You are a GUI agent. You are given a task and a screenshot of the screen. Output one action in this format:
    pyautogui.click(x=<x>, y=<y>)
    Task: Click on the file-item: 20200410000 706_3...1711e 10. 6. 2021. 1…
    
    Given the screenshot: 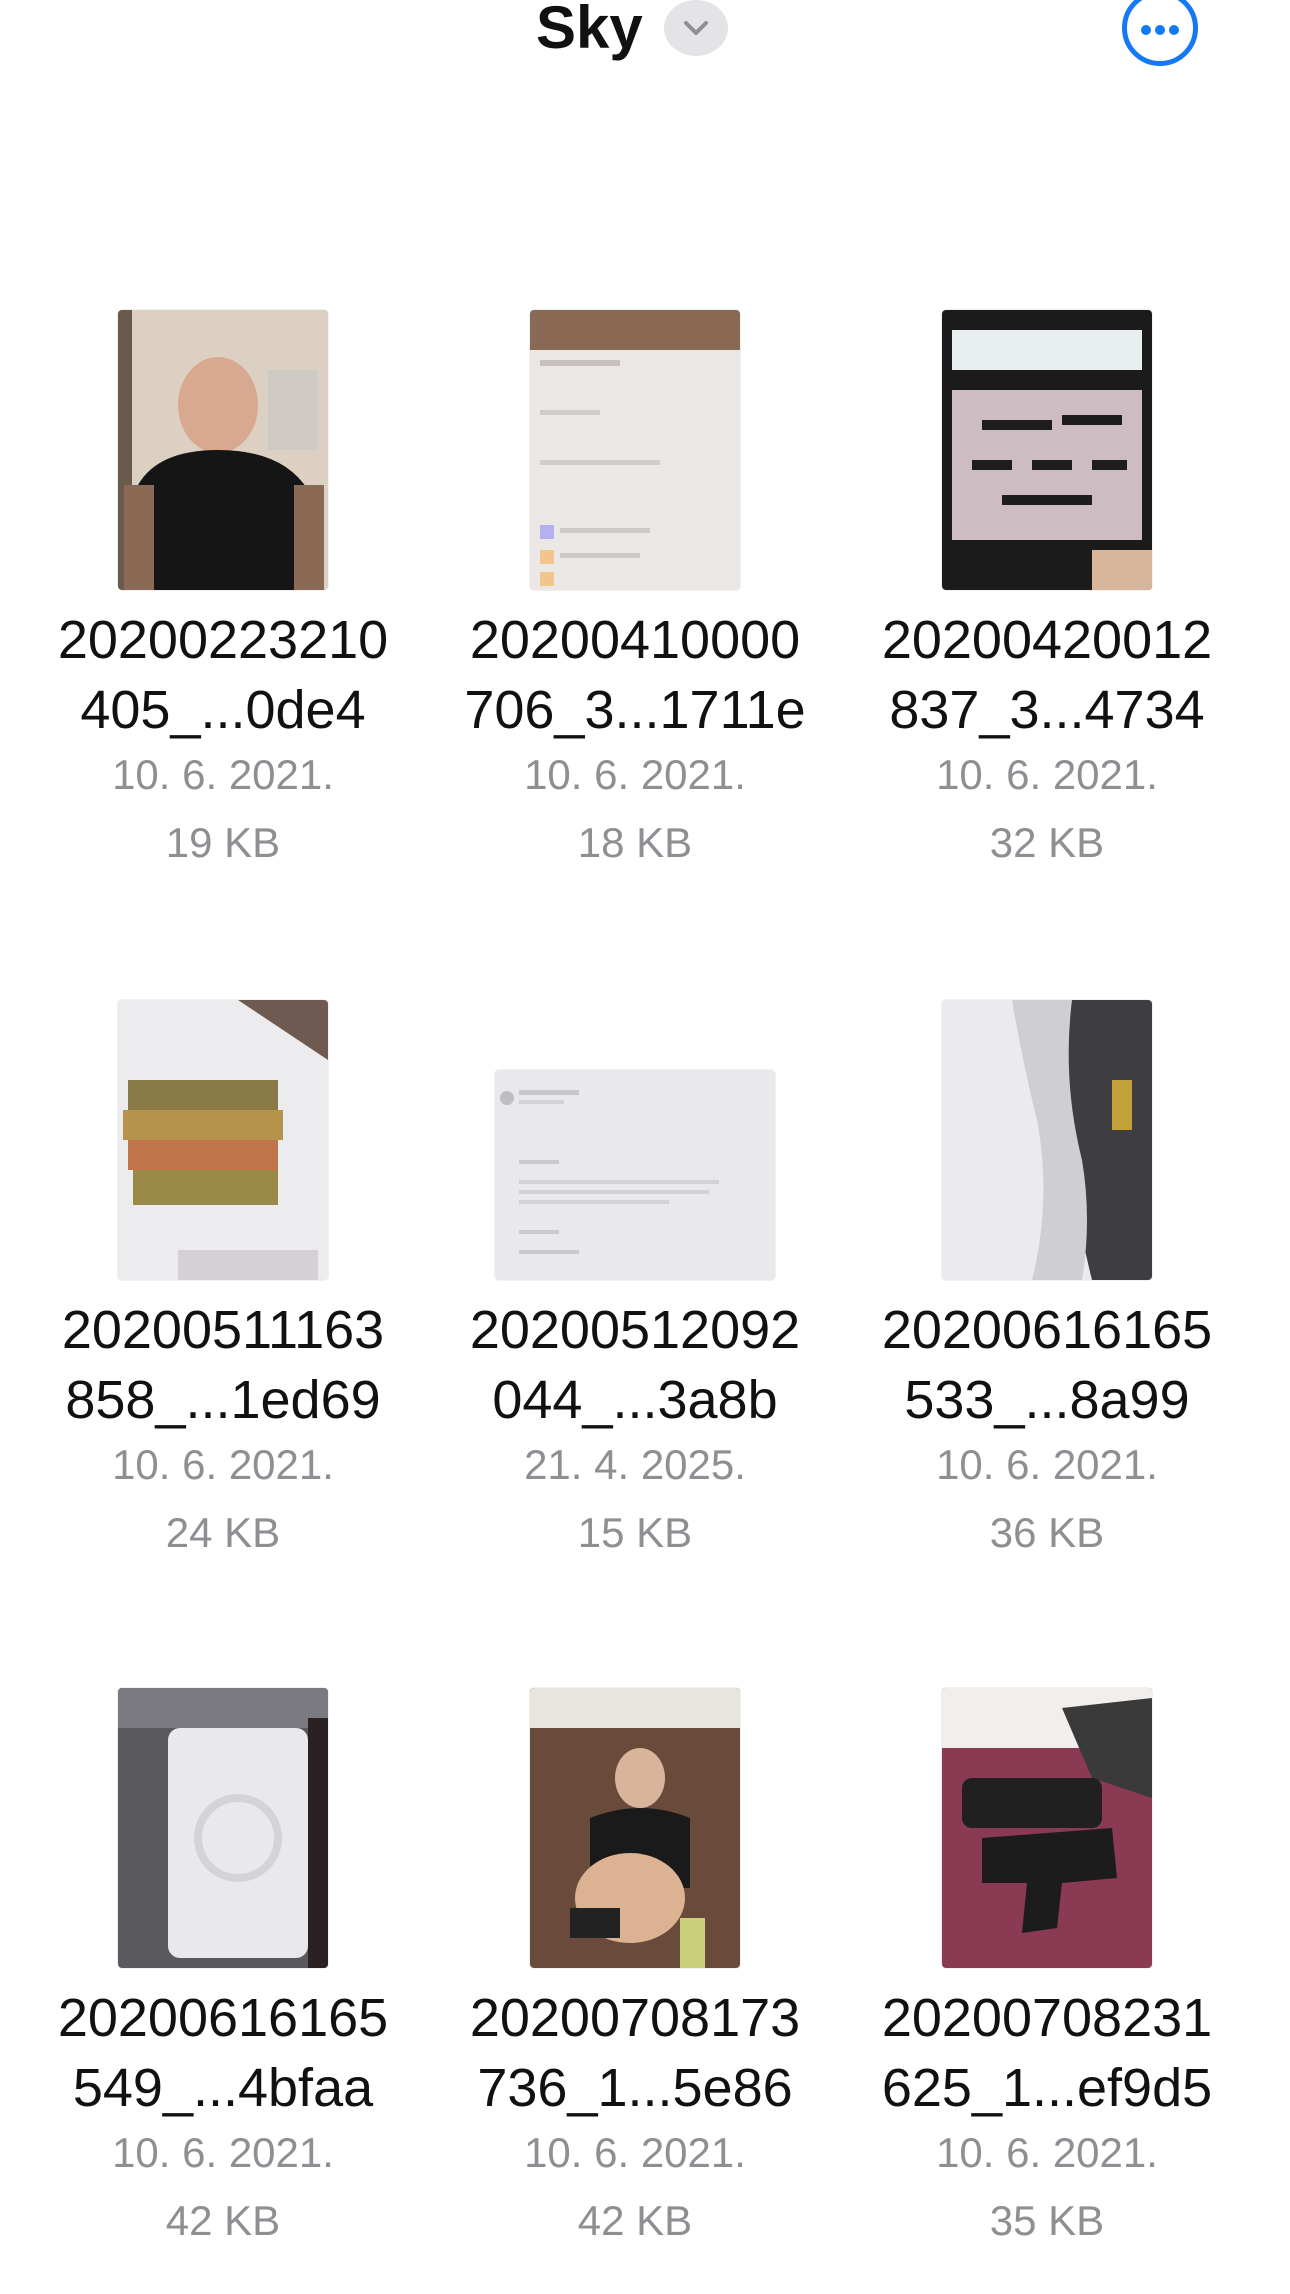 What is the action you would take?
    pyautogui.click(x=635, y=583)
    